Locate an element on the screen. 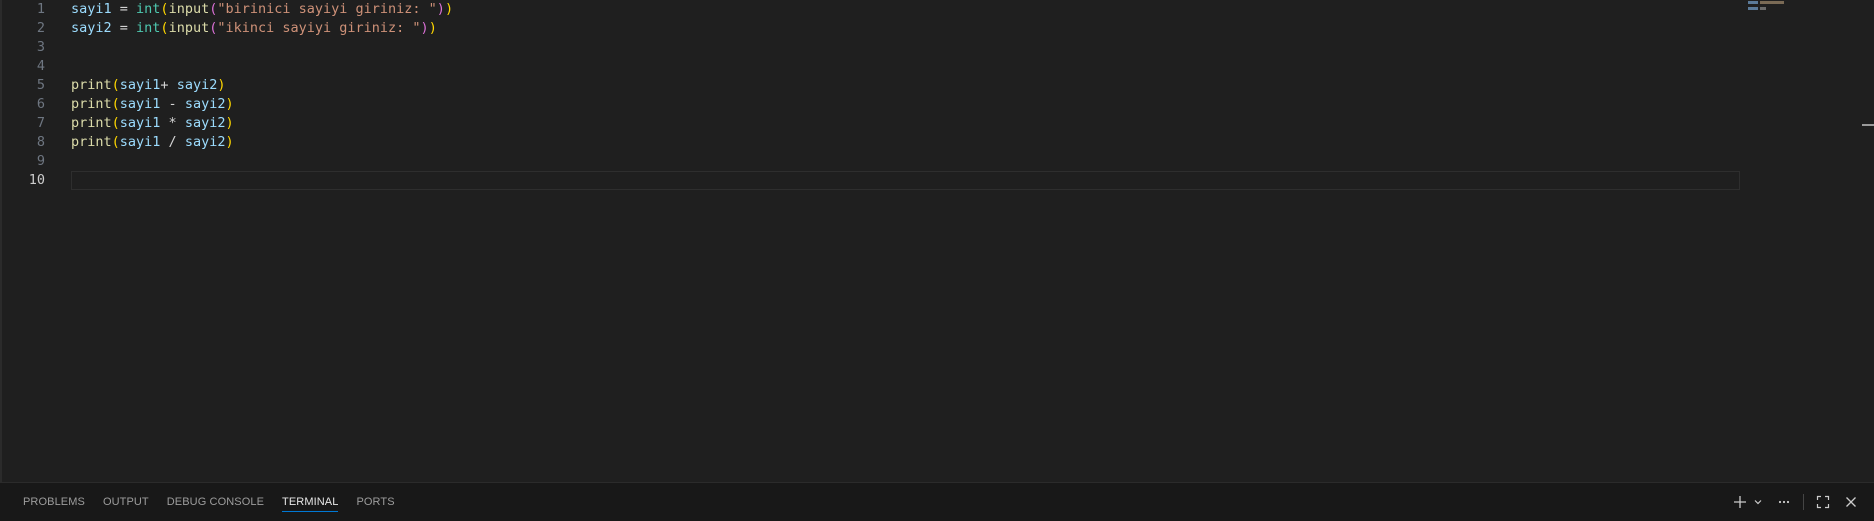  code-line: 7 print(sayi1 * sayi2) is located at coordinates (870, 123).